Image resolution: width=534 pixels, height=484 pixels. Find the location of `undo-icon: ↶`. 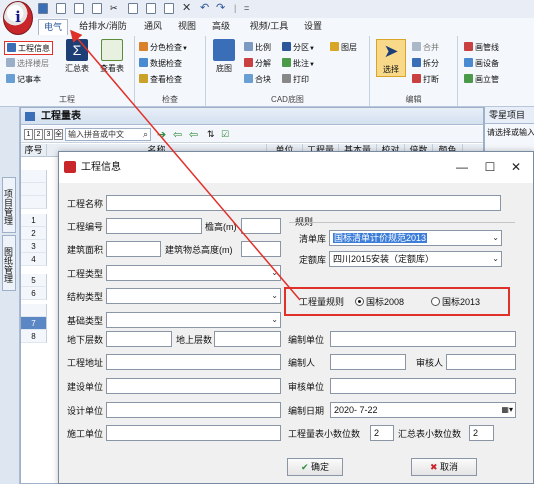

undo-icon: ↶ is located at coordinates (205, 8).